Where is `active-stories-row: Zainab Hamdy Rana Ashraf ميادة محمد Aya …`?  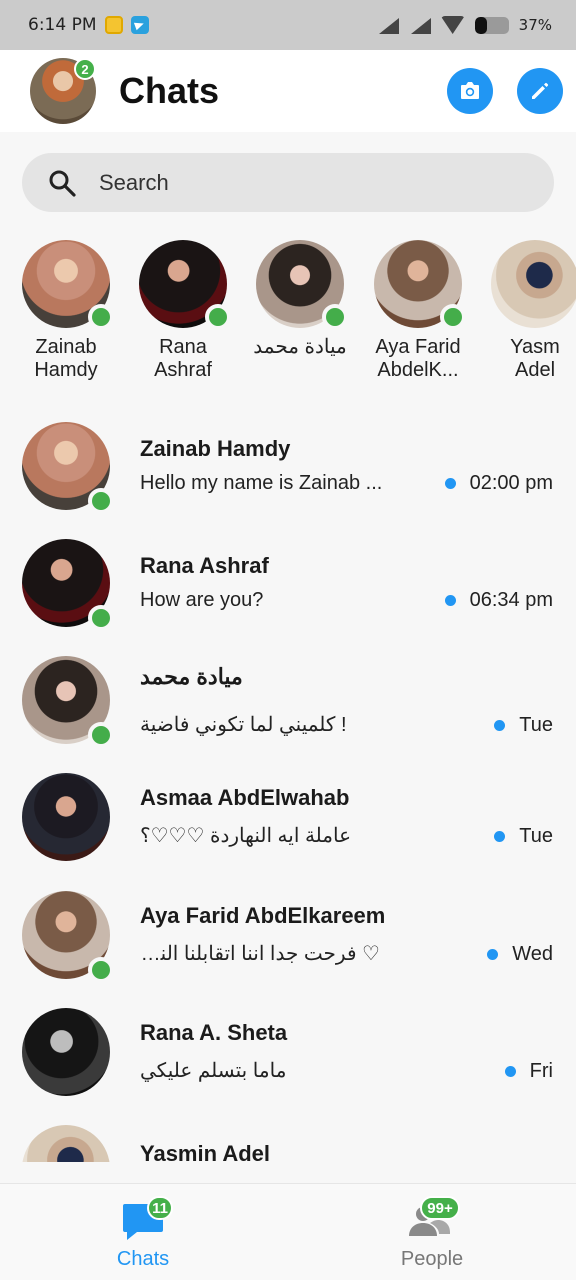 active-stories-row: Zainab Hamdy Rana Ashraf ميادة محمد Aya … is located at coordinates (288, 315).